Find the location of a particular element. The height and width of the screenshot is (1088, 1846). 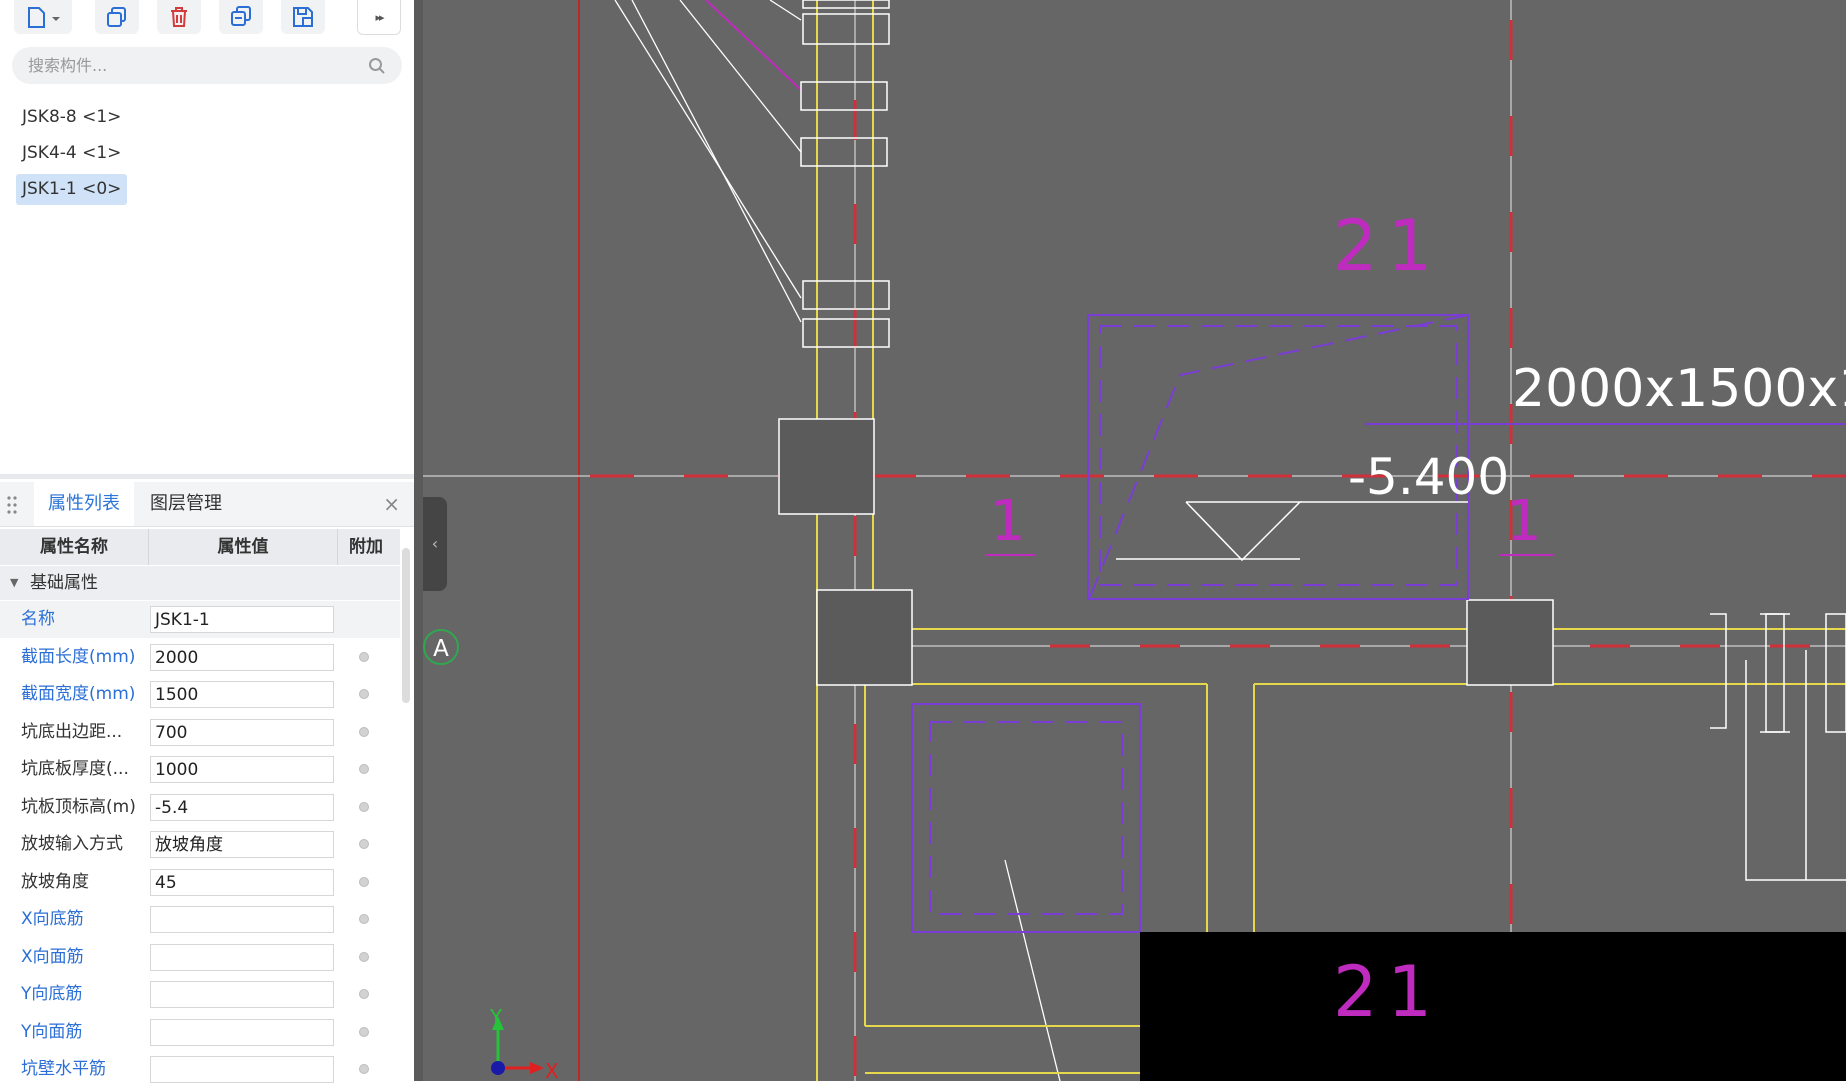

property-name: Y向面筋 is located at coordinates (52, 1031).